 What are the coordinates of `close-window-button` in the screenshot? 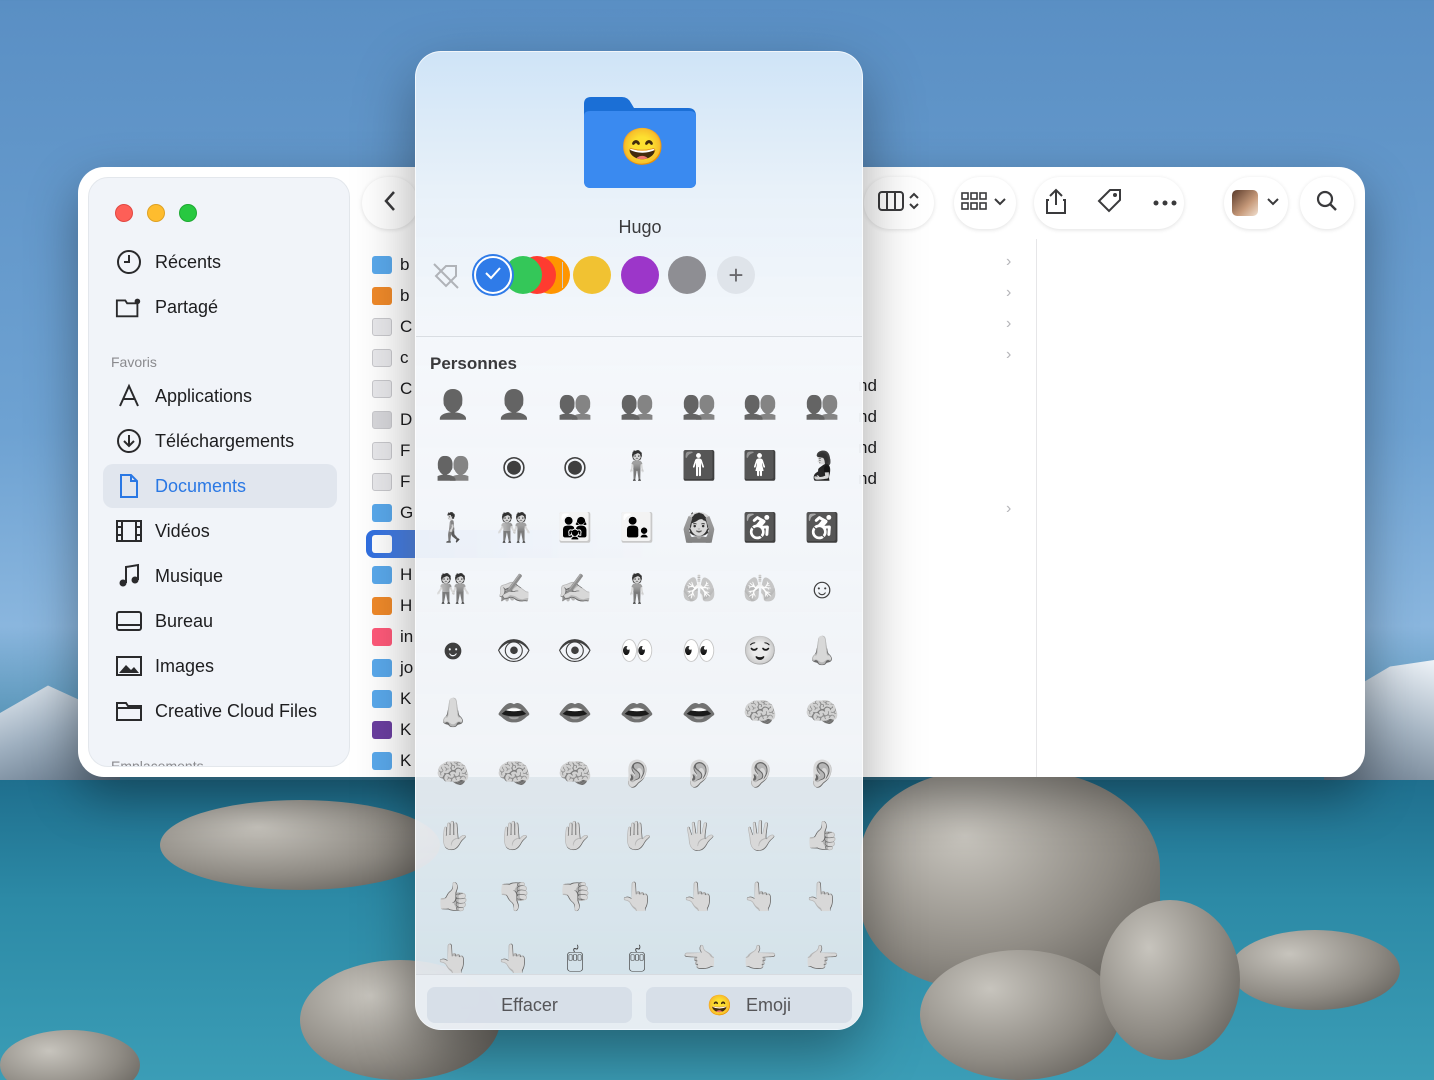 It's located at (124, 213).